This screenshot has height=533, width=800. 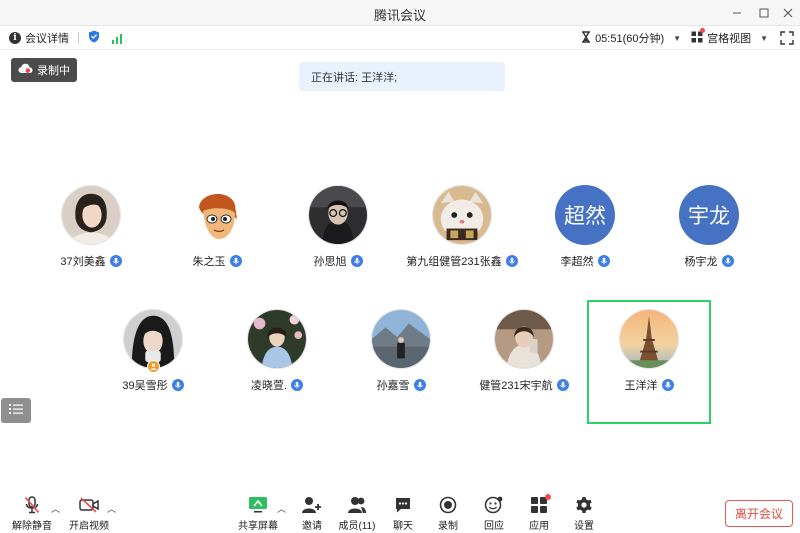 What do you see at coordinates (401, 371) in the screenshot?
I see `participant-tile: 孙嘉雪` at bounding box center [401, 371].